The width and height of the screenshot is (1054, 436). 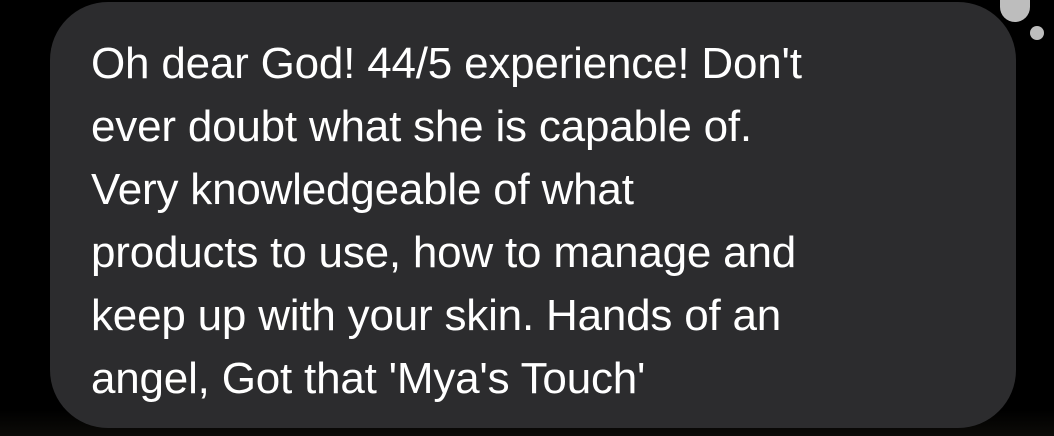 I want to click on bubble-tail-dot-icon, so click(x=1015, y=11).